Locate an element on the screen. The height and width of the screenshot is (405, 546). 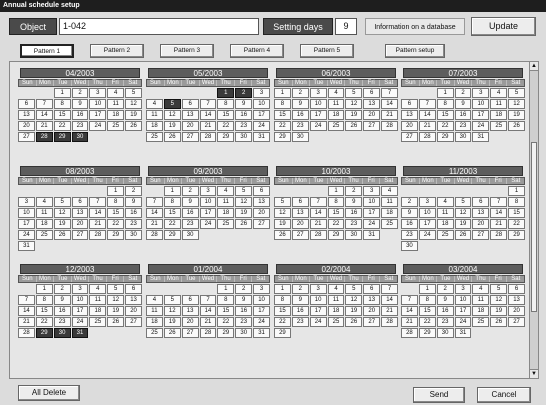
object-field: 1-042 is located at coordinates (159, 26).